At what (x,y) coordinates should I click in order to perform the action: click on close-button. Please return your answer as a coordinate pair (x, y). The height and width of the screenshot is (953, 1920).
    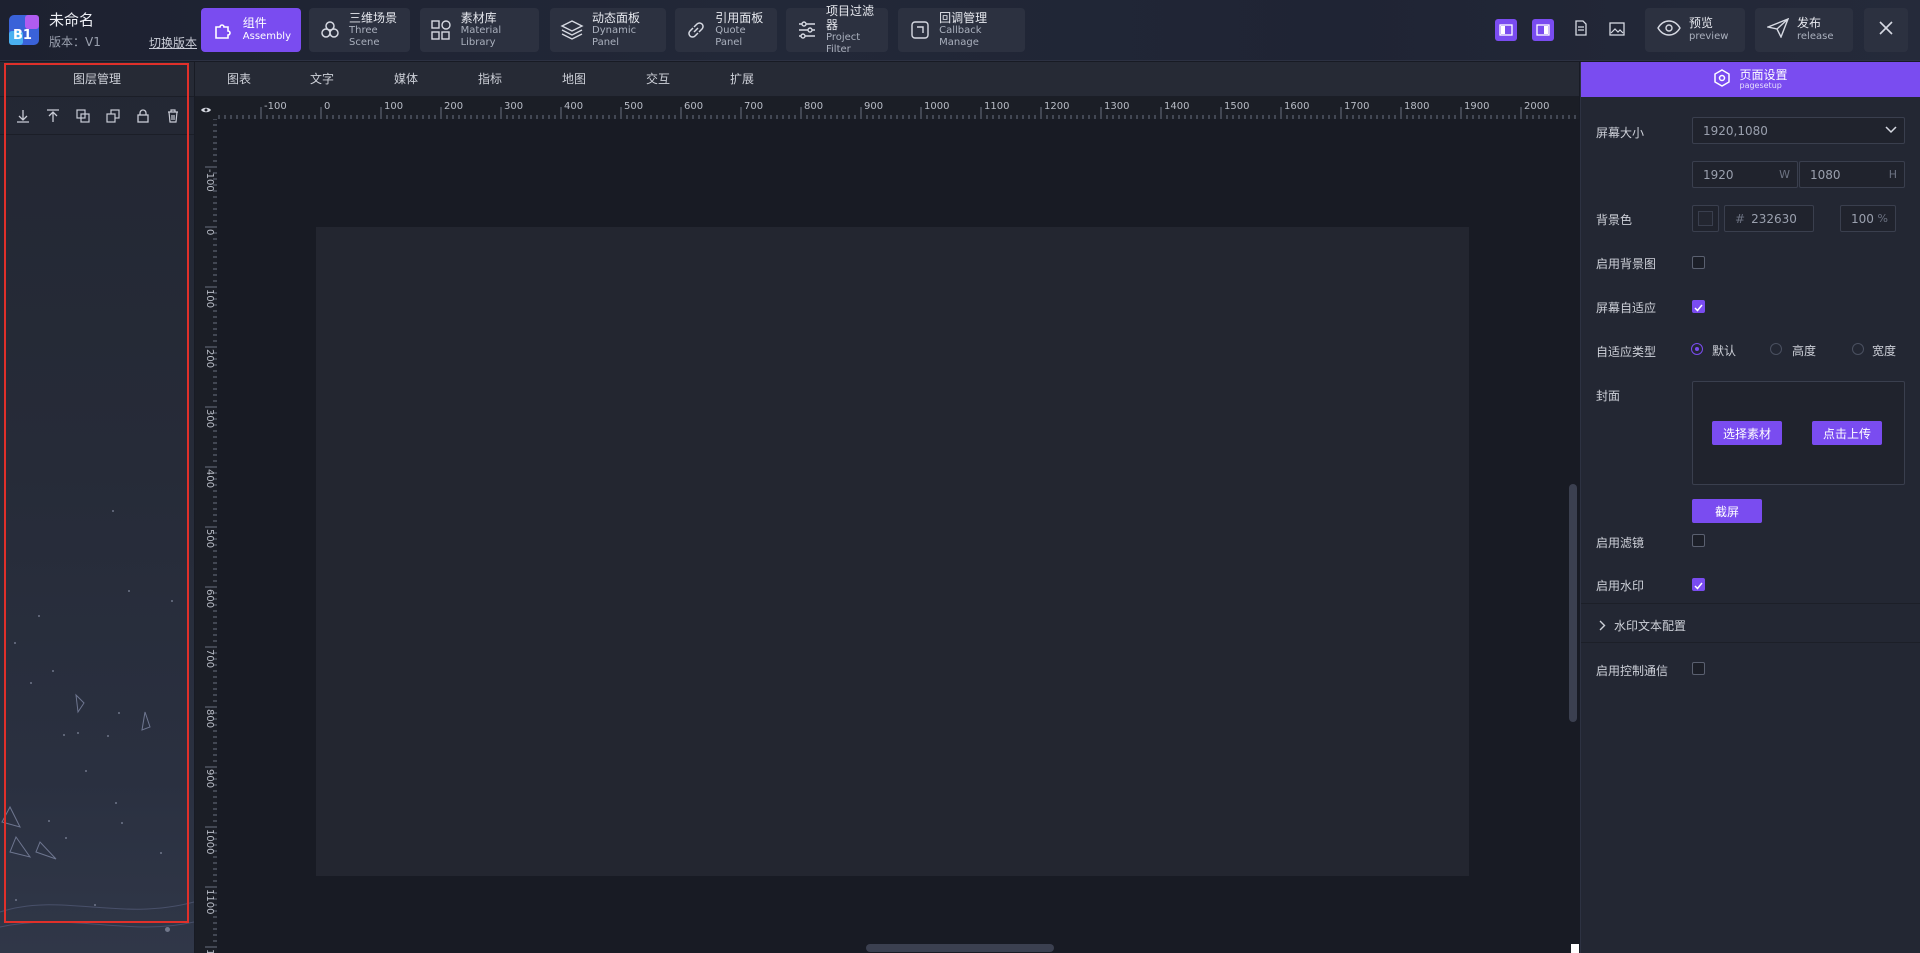
    Looking at the image, I should click on (1886, 30).